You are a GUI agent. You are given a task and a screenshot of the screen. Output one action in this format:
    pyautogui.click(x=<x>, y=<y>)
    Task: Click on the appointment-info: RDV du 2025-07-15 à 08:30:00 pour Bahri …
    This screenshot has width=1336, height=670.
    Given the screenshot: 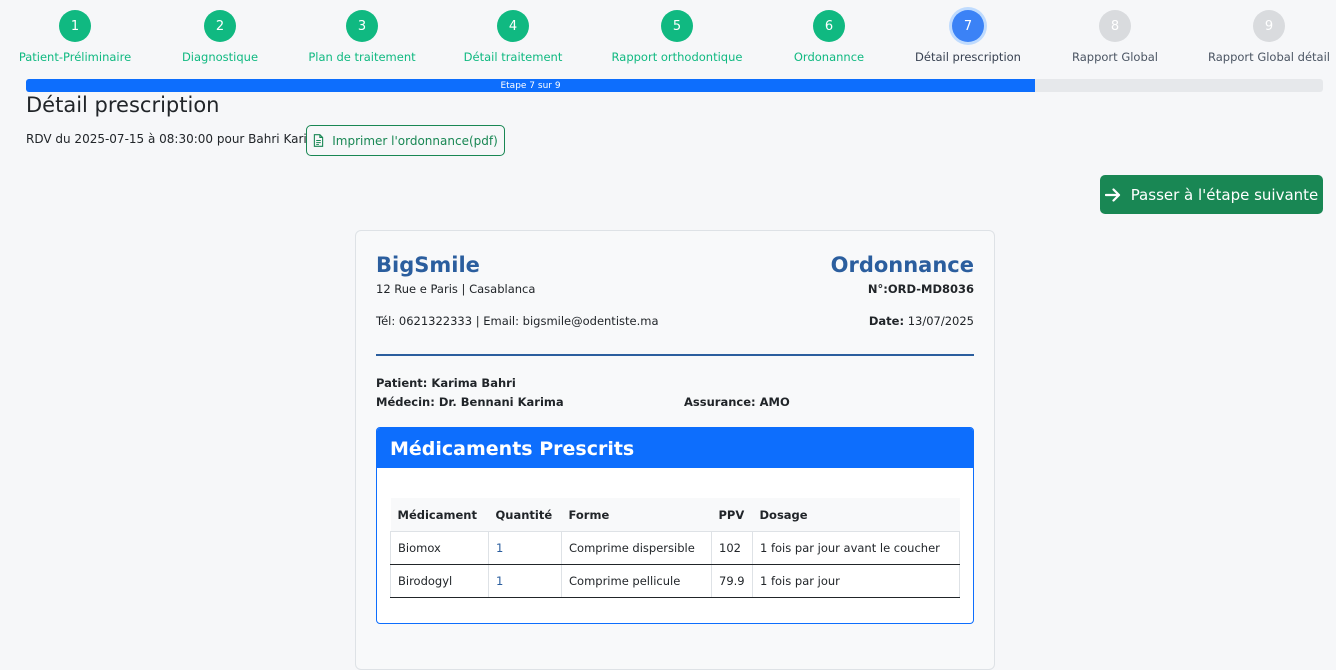 What is the action you would take?
    pyautogui.click(x=176, y=139)
    